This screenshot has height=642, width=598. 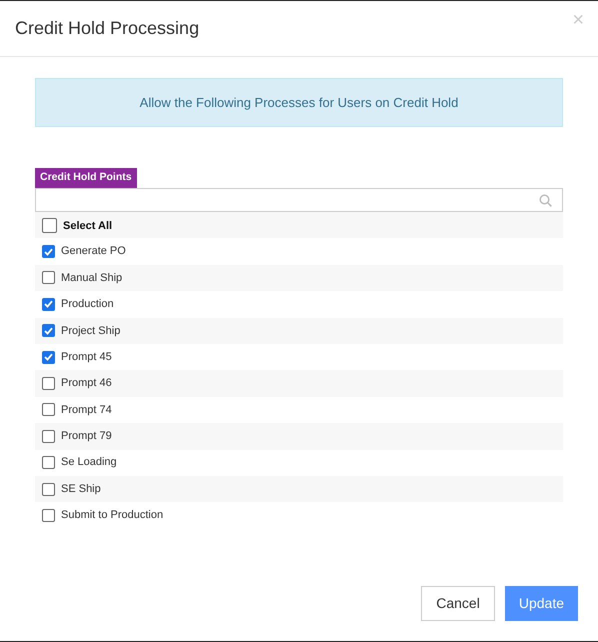 I want to click on update-button: Update, so click(x=541, y=603).